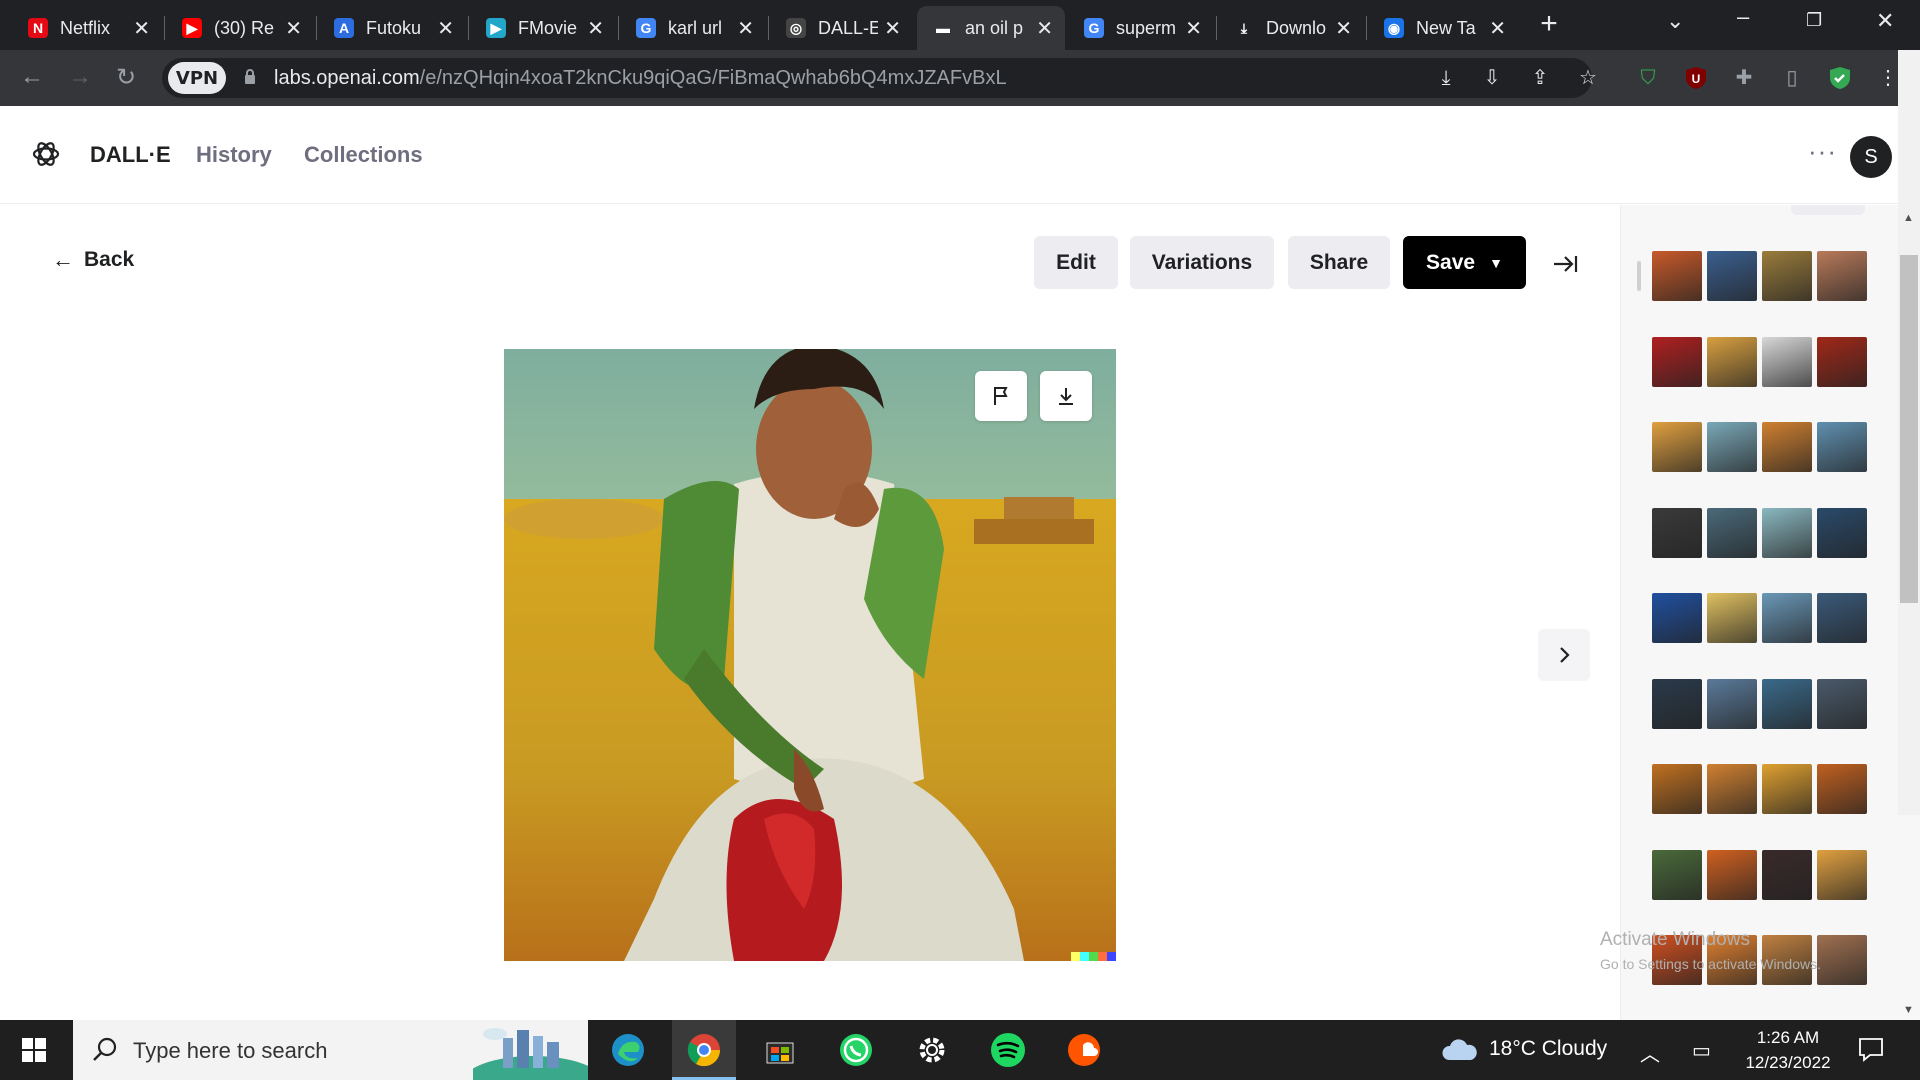 The height and width of the screenshot is (1080, 1920). I want to click on next-image-button, so click(1564, 655).